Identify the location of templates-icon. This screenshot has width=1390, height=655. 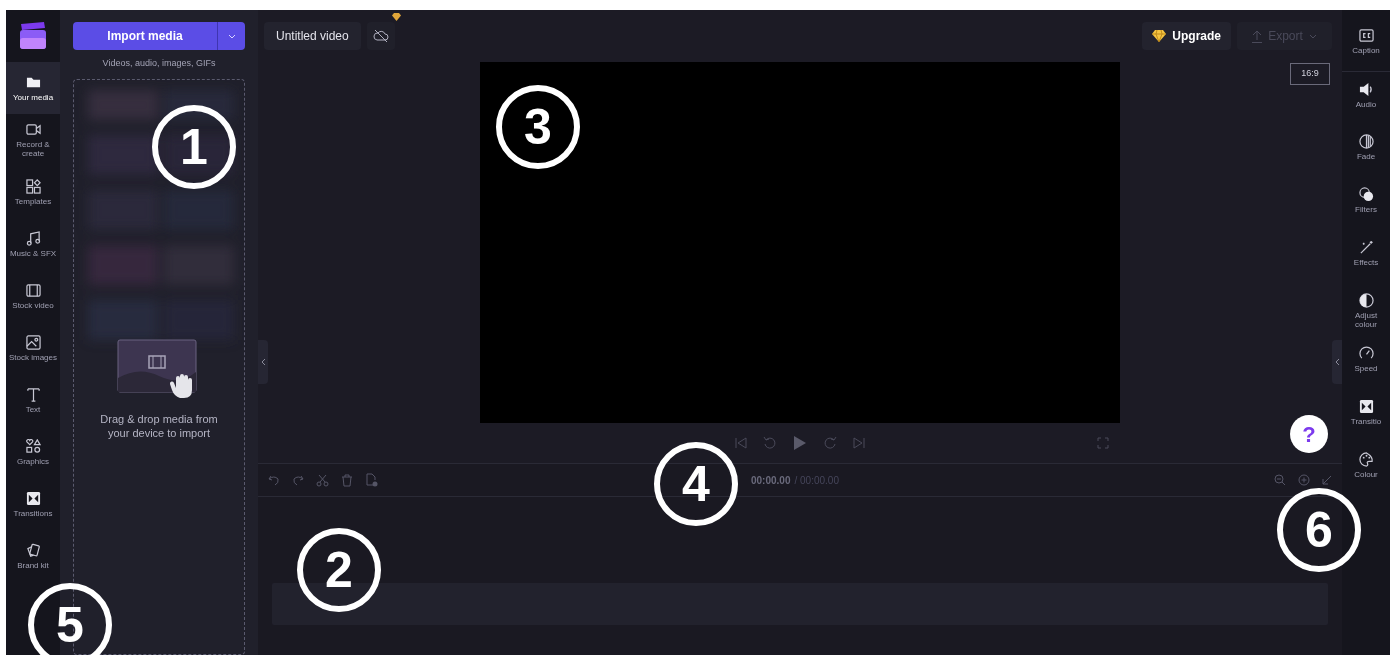
(33, 186).